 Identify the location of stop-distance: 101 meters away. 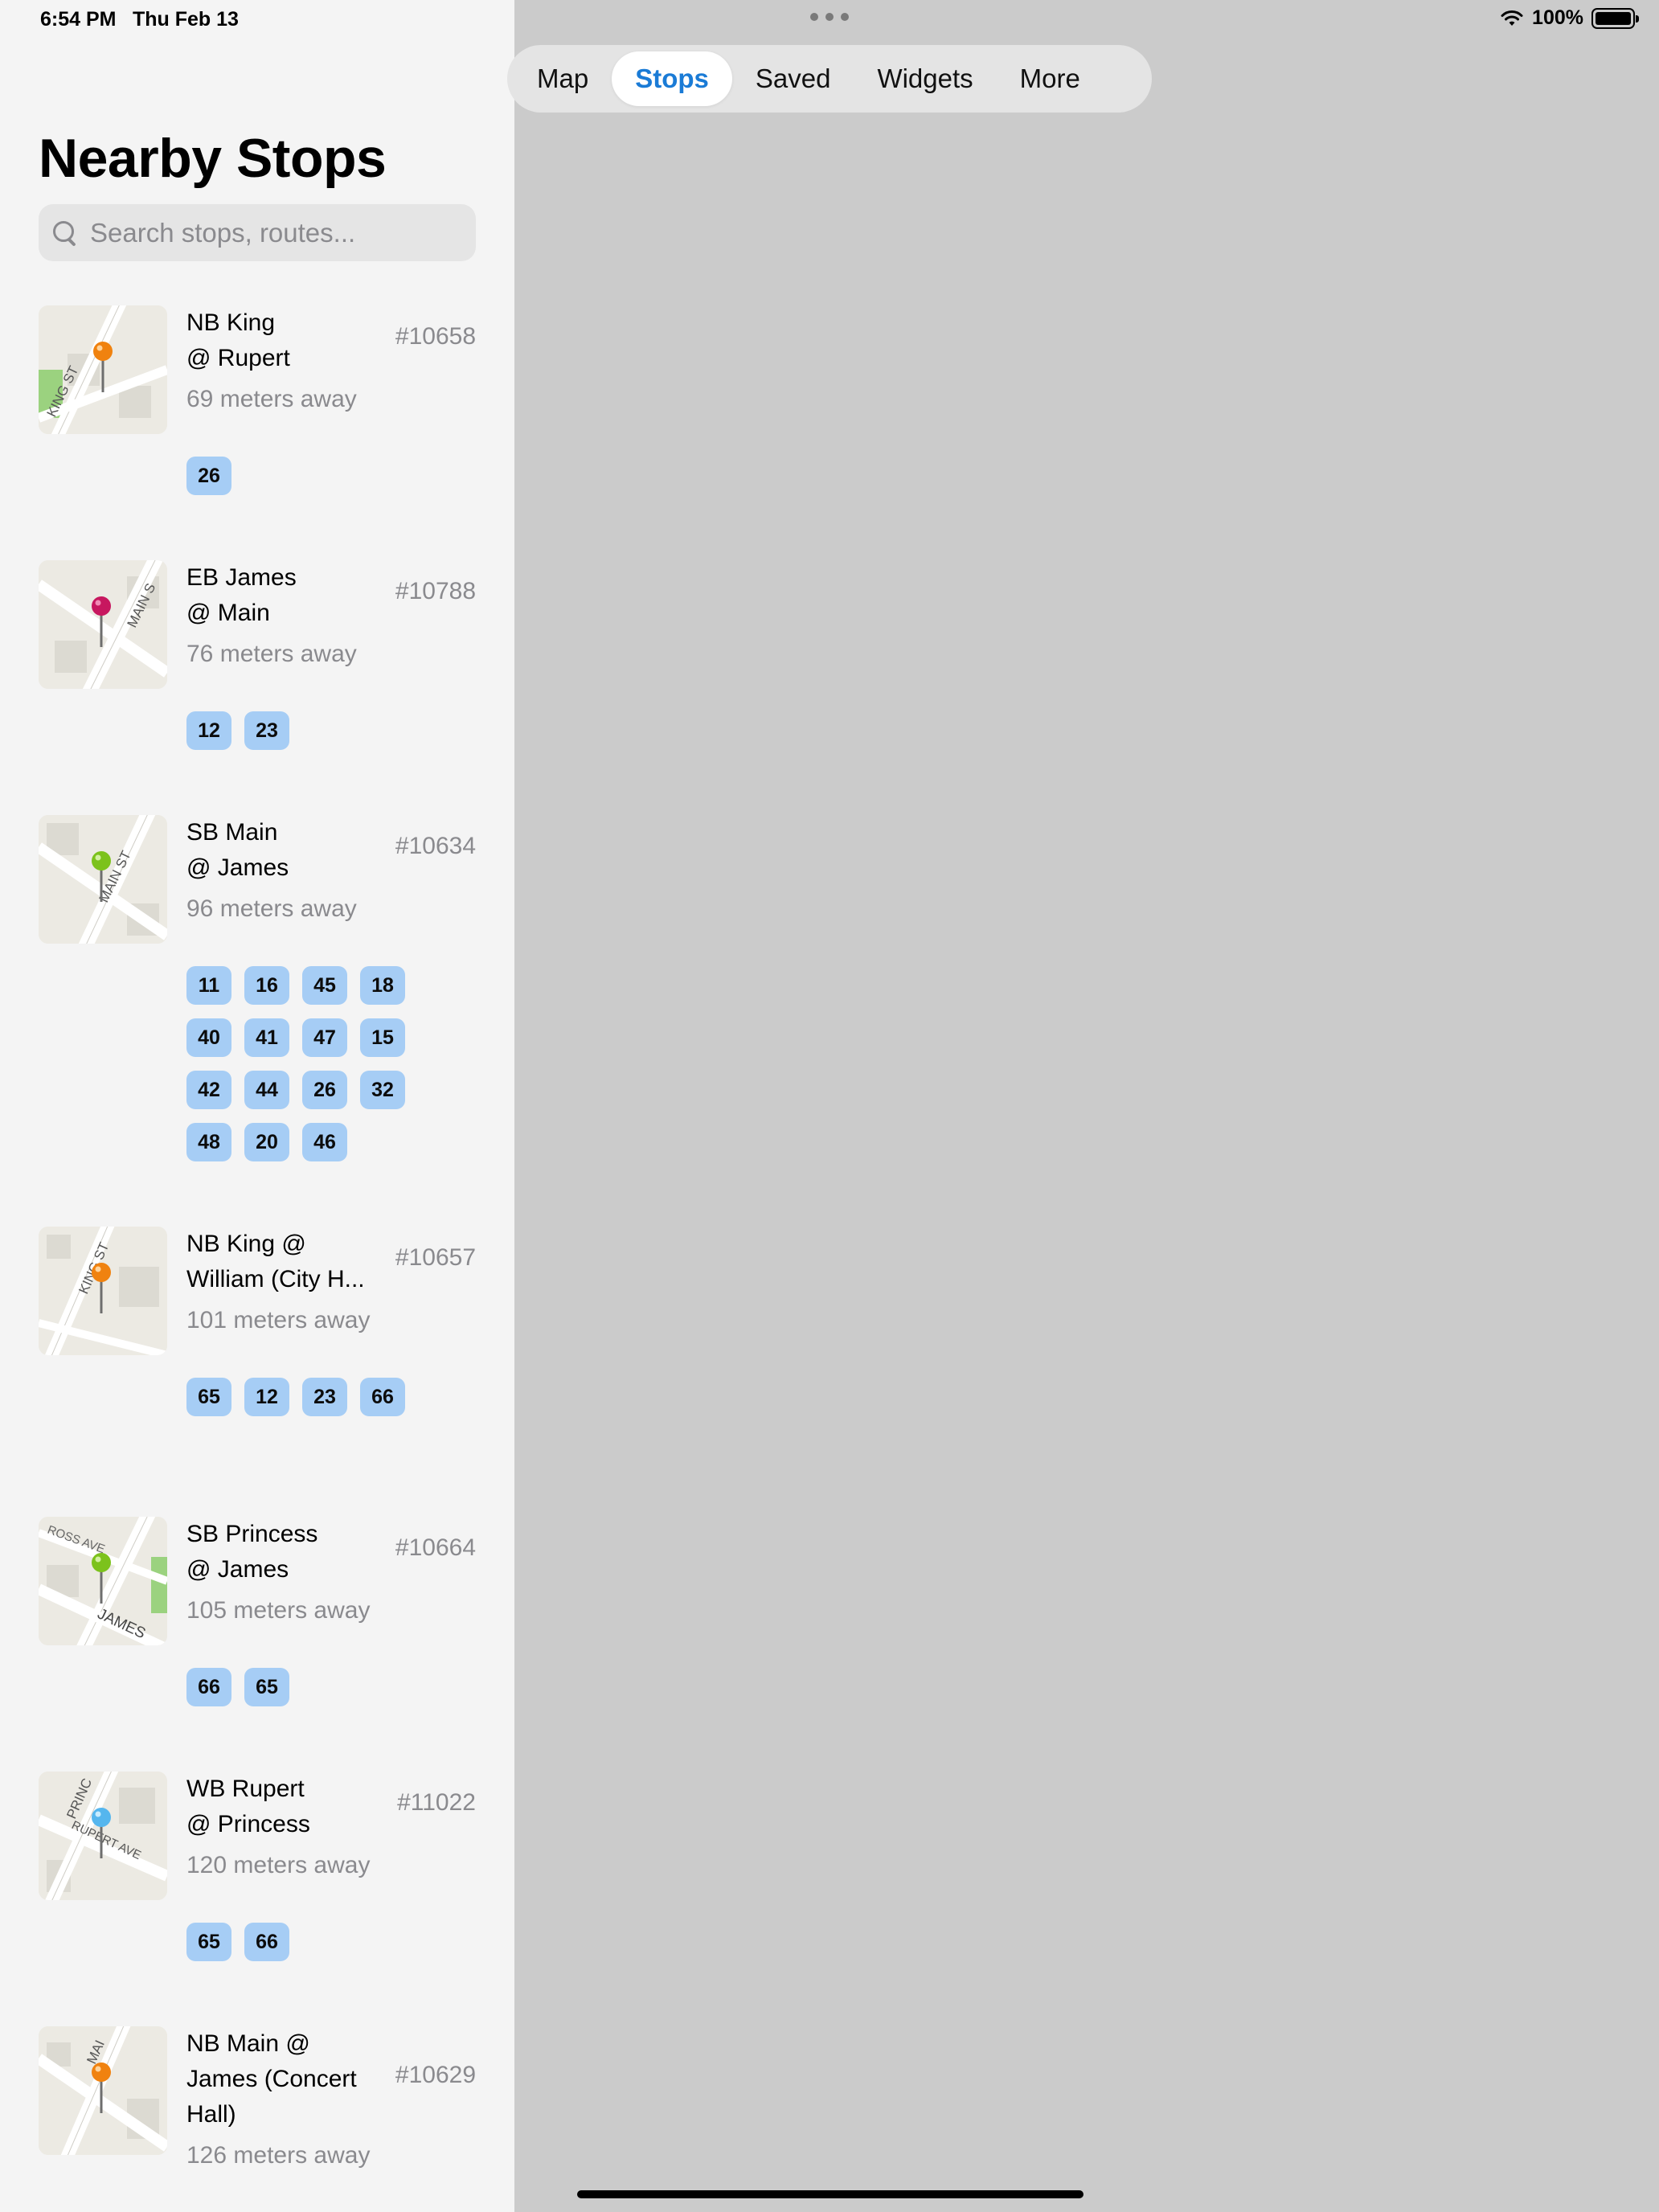
(278, 1320).